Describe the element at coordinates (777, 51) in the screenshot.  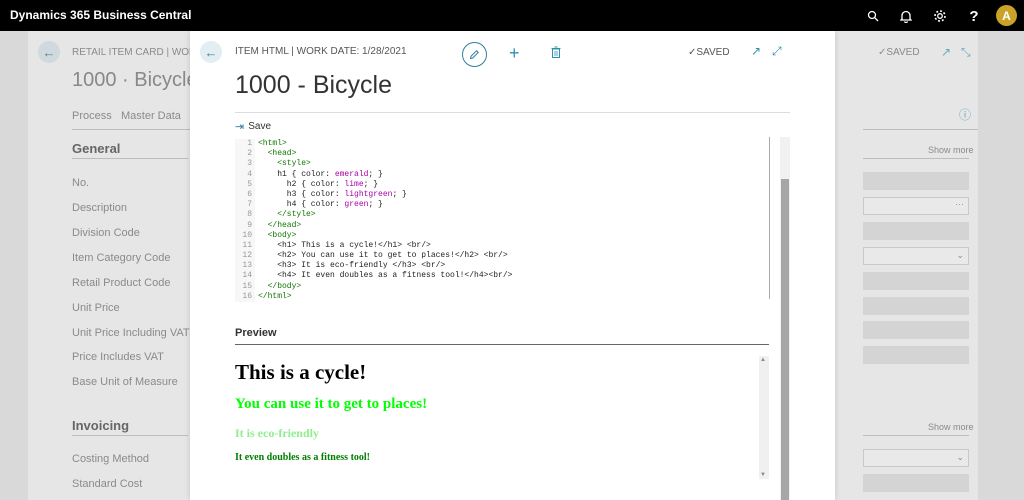
I see `expand-icon: ⤢` at that location.